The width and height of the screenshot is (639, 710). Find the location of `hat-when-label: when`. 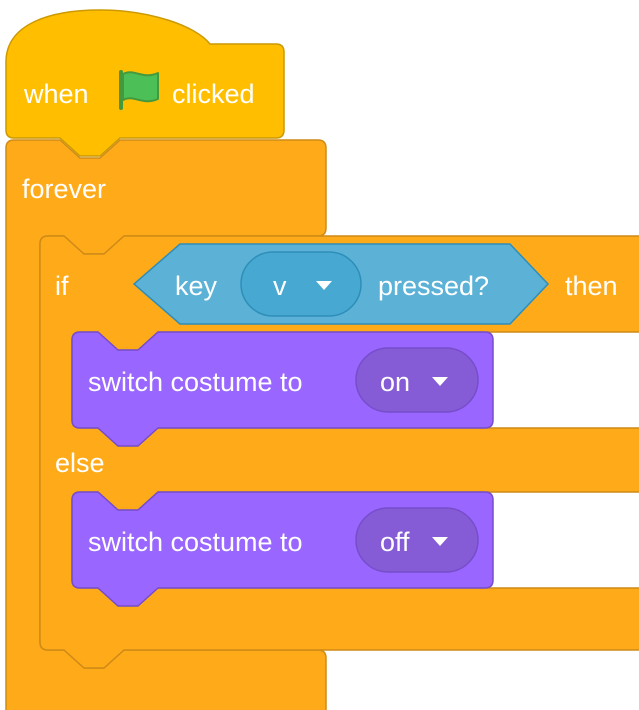

hat-when-label: when is located at coordinates (56, 94).